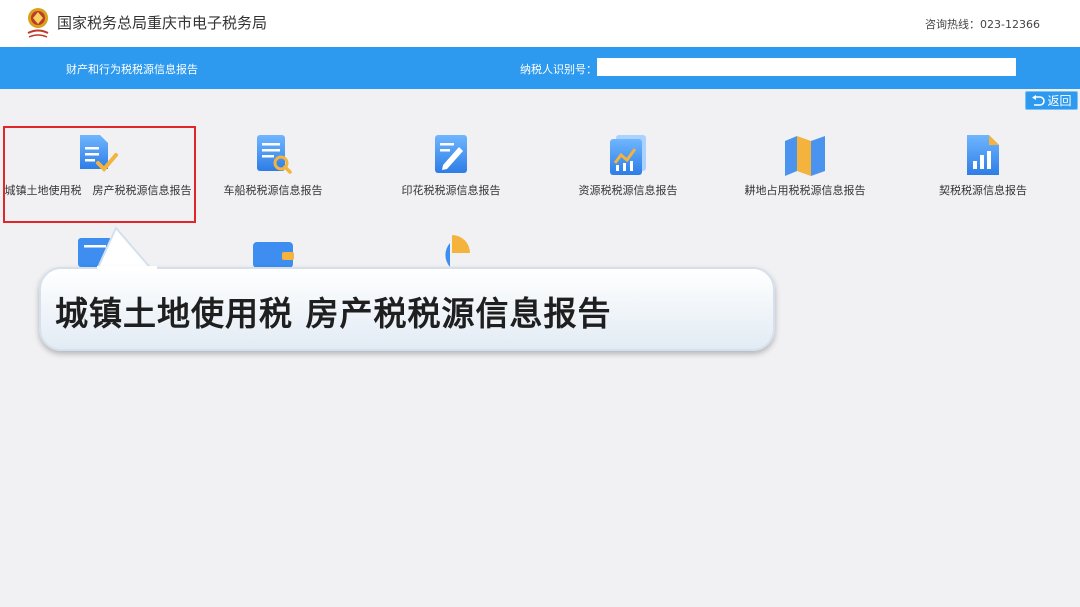  What do you see at coordinates (127, 269) in the screenshot?
I see `callout-tail-cover` at bounding box center [127, 269].